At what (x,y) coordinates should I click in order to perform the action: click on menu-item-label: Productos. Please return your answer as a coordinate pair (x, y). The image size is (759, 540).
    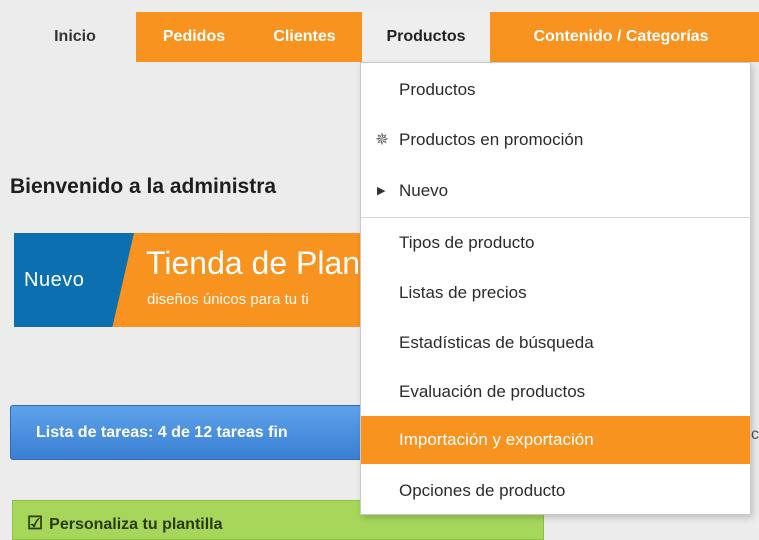
    Looking at the image, I should click on (437, 89).